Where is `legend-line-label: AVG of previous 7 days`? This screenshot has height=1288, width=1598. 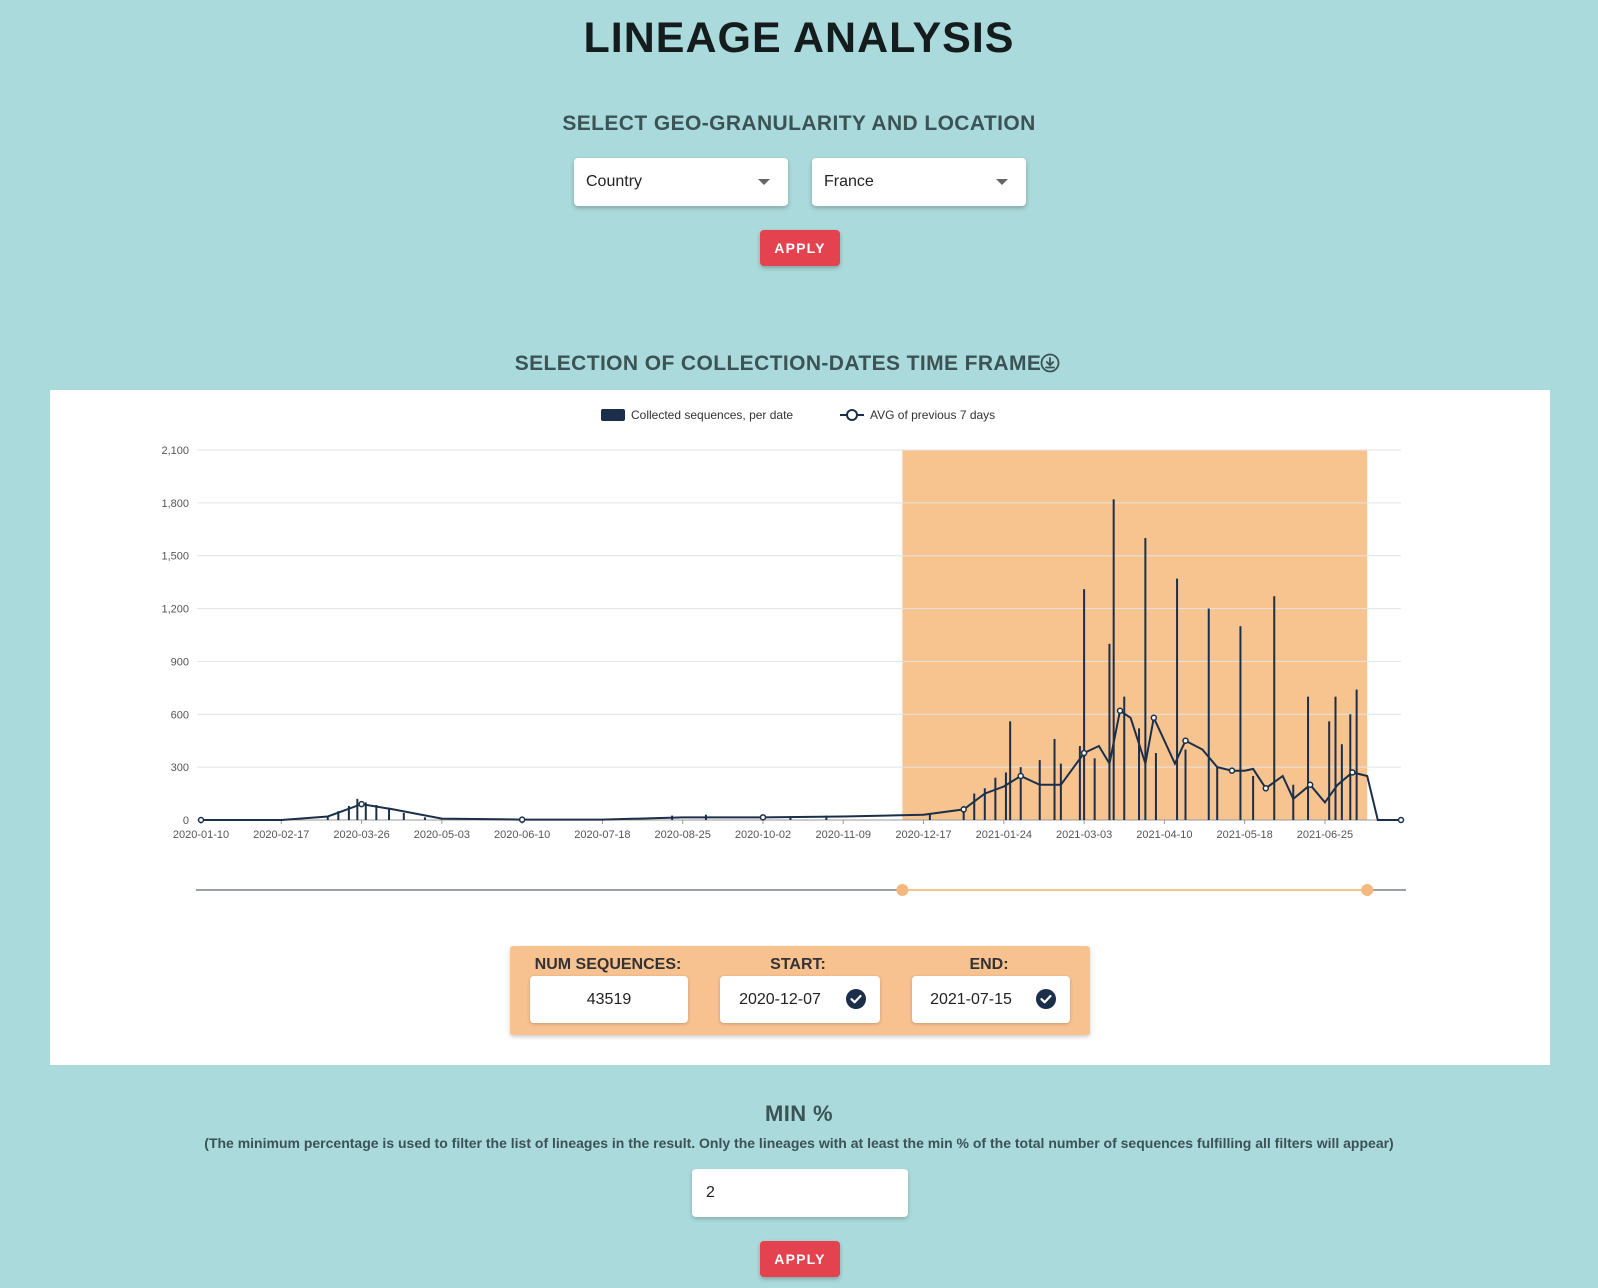
legend-line-label: AVG of previous 7 days is located at coordinates (932, 415).